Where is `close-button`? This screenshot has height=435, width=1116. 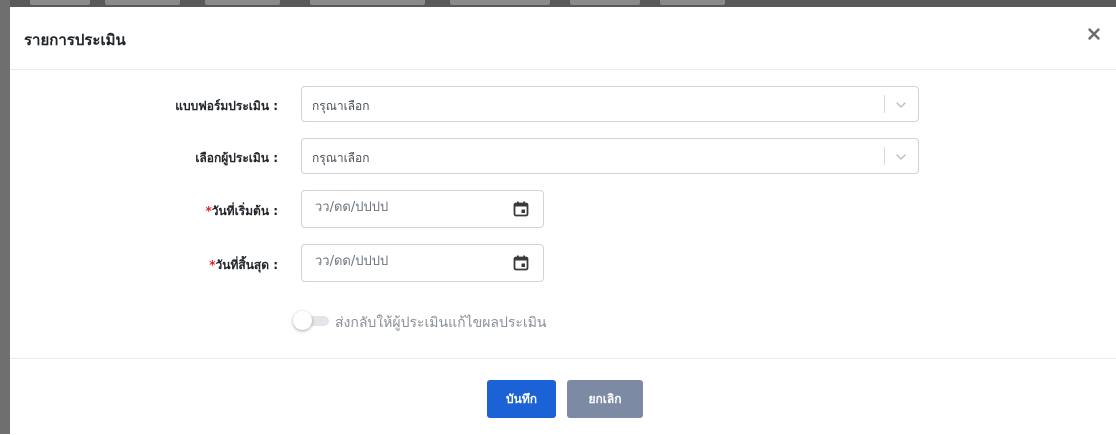 close-button is located at coordinates (1094, 34).